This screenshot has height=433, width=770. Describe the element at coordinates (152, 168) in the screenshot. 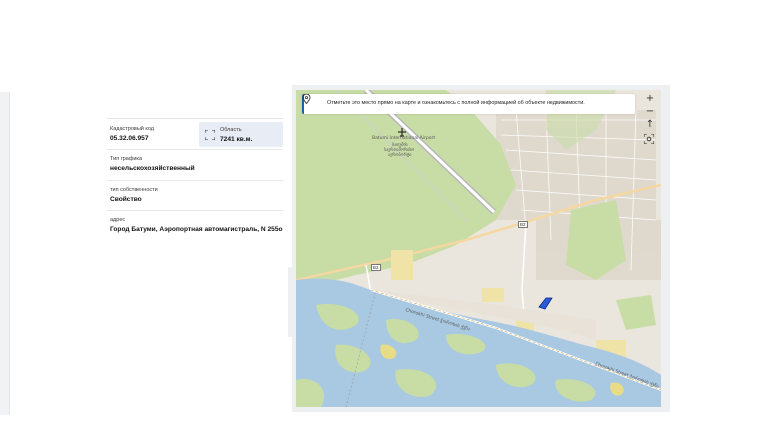

I see `land-type-value: несельскохозяйственный` at that location.